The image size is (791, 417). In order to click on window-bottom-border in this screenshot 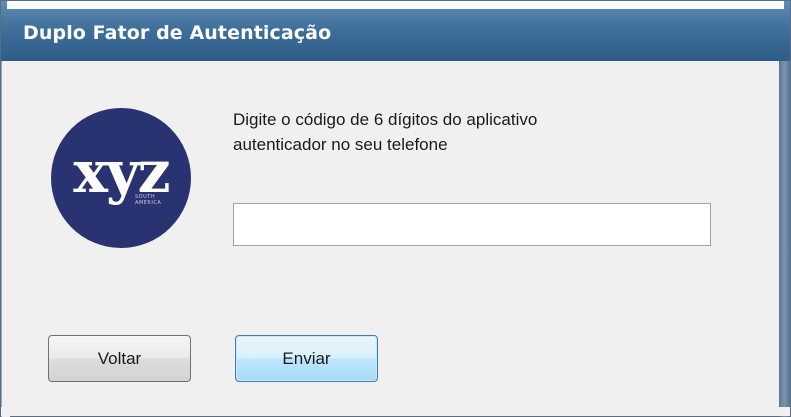, I will do `click(395, 411)`.